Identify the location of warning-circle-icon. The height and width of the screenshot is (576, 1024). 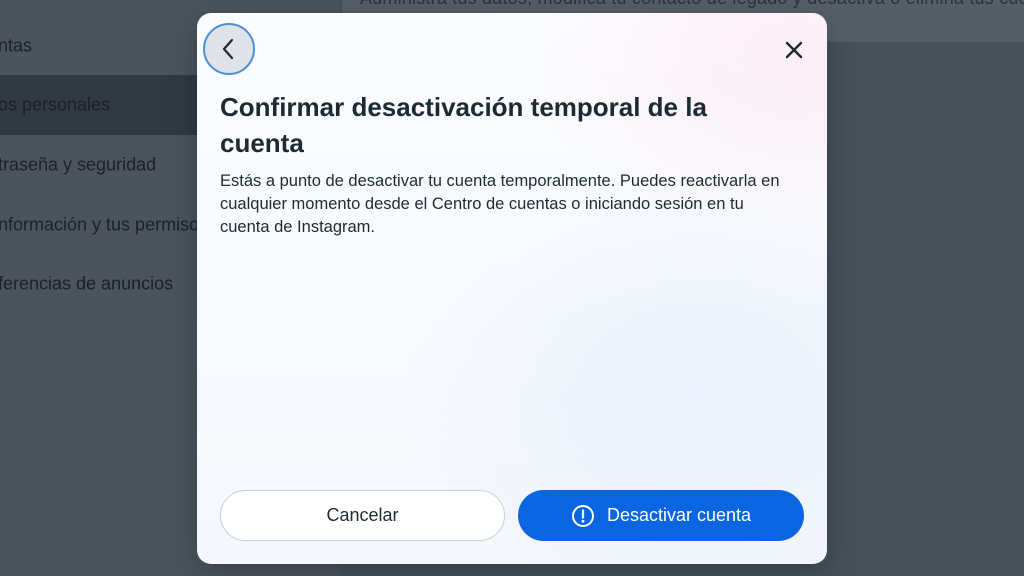
(583, 516).